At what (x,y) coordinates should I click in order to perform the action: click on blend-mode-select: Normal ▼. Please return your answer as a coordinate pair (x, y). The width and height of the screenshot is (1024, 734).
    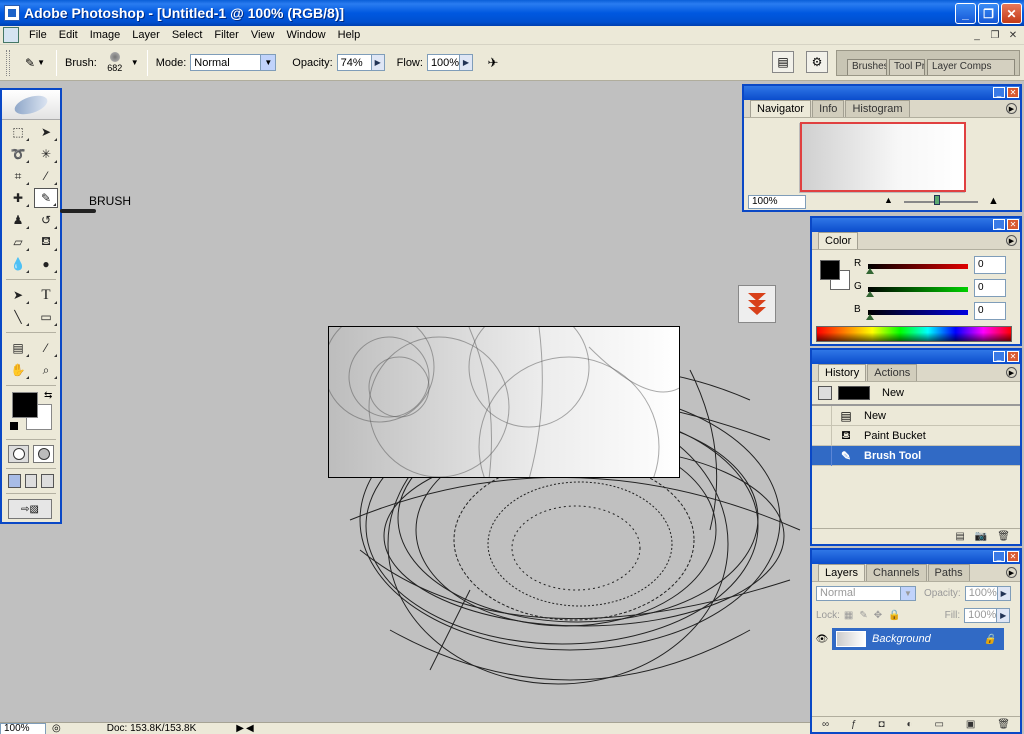
    Looking at the image, I should click on (866, 593).